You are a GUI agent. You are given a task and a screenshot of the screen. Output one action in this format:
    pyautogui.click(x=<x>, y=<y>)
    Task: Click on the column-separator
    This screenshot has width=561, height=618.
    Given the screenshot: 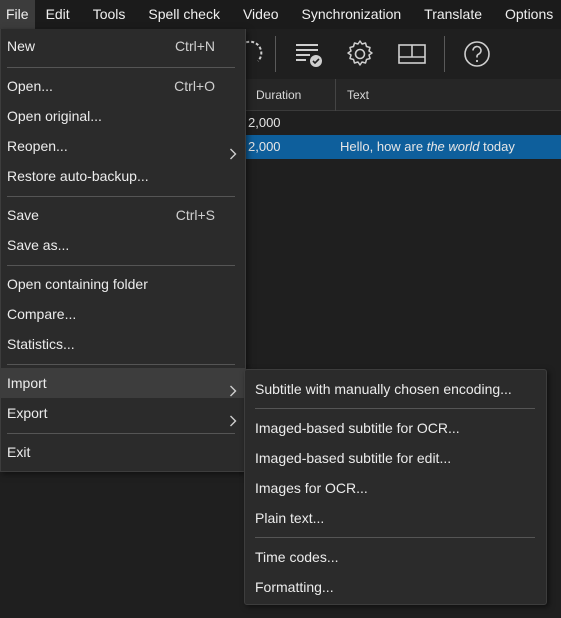 What is the action you would take?
    pyautogui.click(x=335, y=95)
    